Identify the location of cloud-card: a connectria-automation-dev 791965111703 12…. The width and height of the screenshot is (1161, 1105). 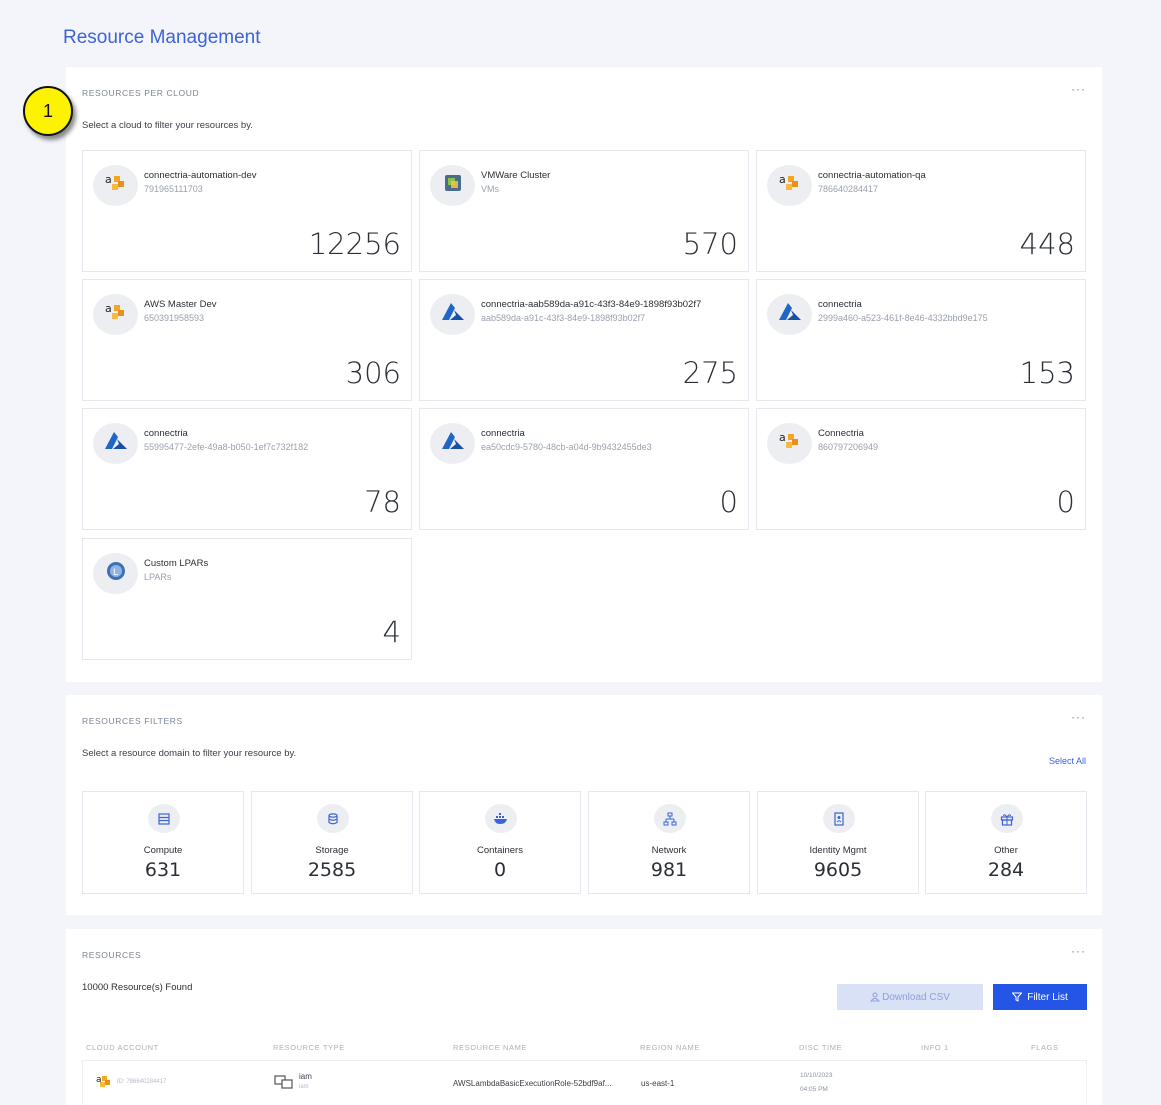
(247, 211).